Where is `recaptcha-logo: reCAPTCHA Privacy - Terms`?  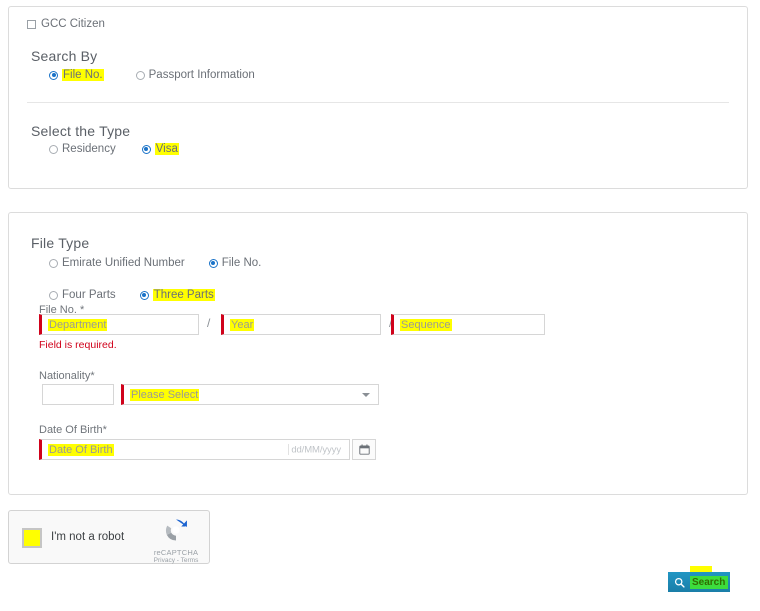
recaptcha-logo: reCAPTCHA Privacy - Terms is located at coordinates (176, 540).